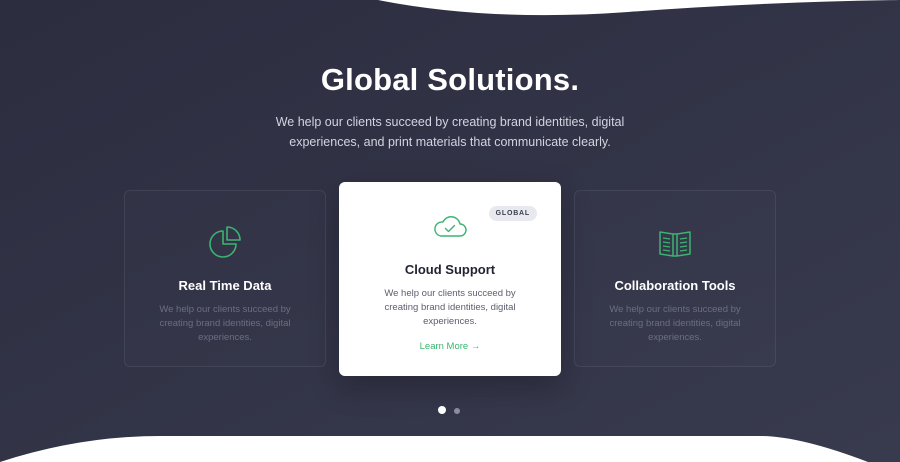 This screenshot has width=900, height=462. What do you see at coordinates (450, 79) in the screenshot?
I see `section-title: Global Solutions.` at bounding box center [450, 79].